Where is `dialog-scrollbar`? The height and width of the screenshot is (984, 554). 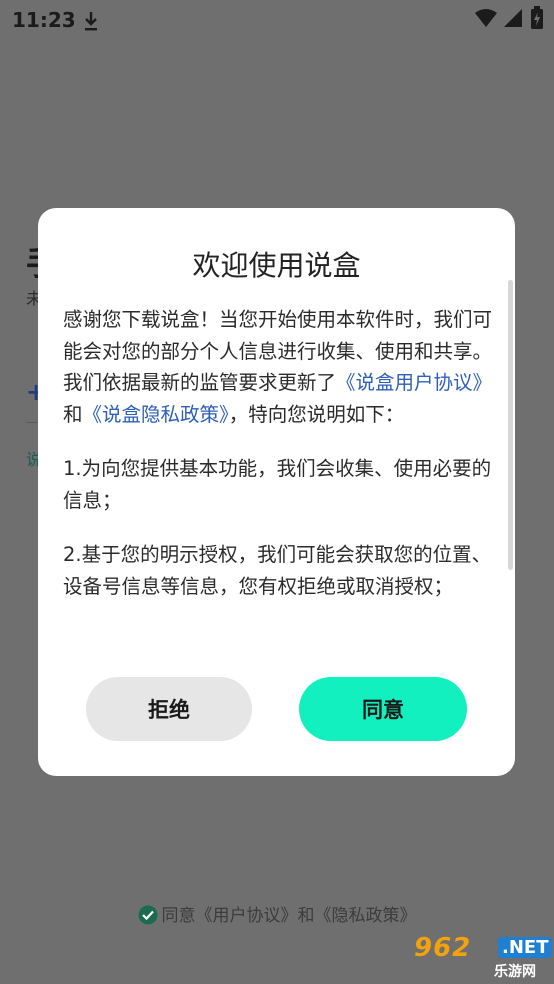
dialog-scrollbar is located at coordinates (510, 425).